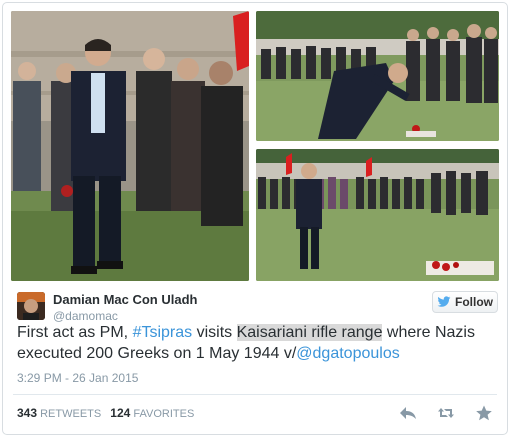 The image size is (510, 437). What do you see at coordinates (85, 316) in the screenshot?
I see `author-handle: @damomac` at bounding box center [85, 316].